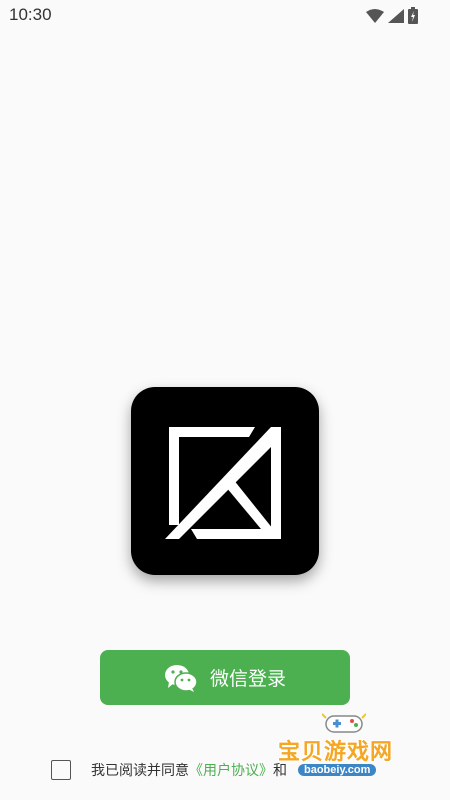  I want to click on wechat-icon, so click(181, 678).